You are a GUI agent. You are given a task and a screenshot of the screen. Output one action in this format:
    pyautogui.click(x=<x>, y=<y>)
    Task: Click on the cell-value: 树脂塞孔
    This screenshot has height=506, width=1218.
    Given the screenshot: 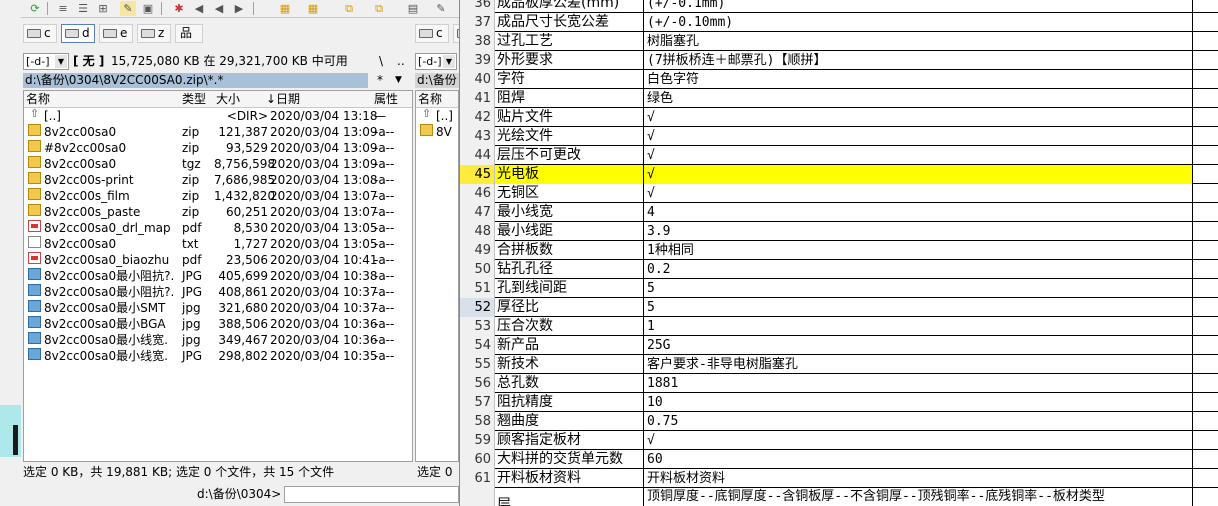 What is the action you would take?
    pyautogui.click(x=918, y=41)
    